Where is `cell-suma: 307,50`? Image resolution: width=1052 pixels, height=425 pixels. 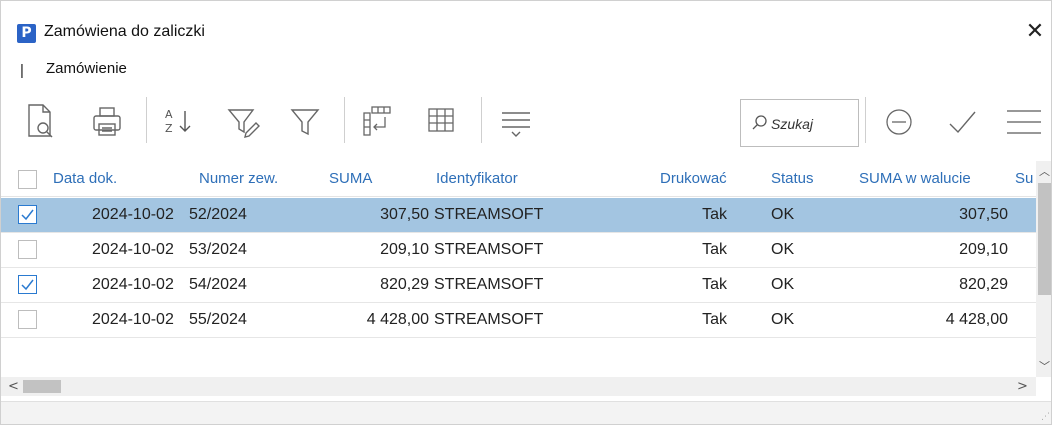
cell-suma: 307,50 is located at coordinates (404, 214).